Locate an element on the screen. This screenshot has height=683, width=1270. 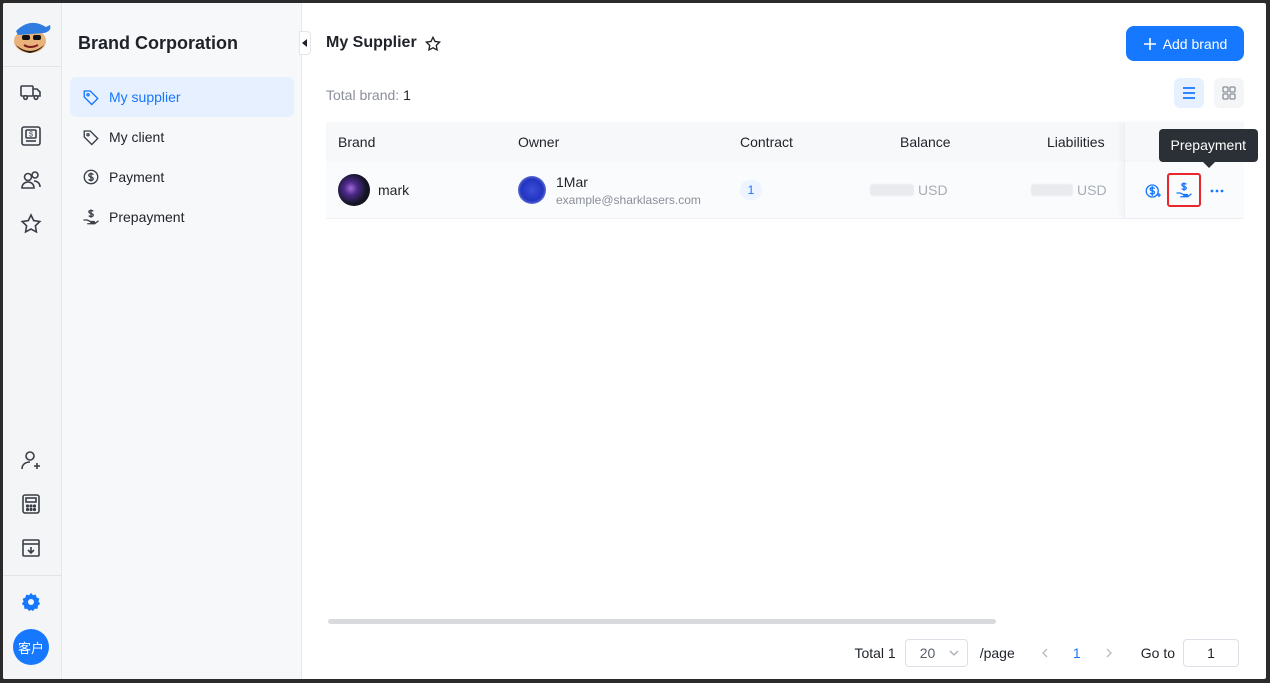
grid-icon is located at coordinates (1229, 93).